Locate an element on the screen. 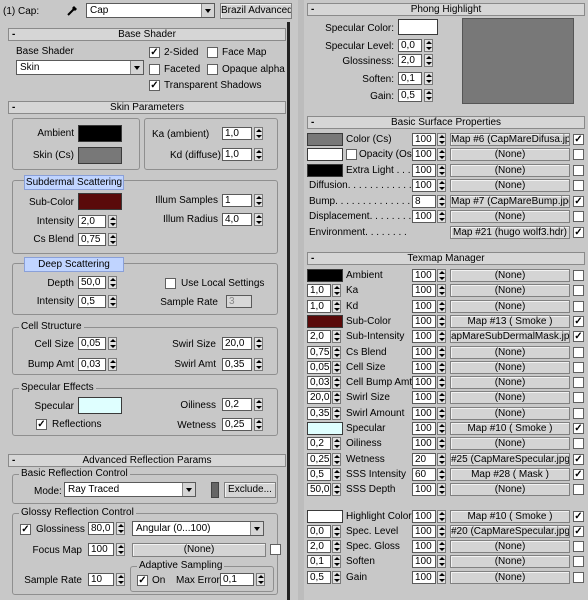 This screenshot has width=588, height=600. depth-spinner is located at coordinates (112, 282).